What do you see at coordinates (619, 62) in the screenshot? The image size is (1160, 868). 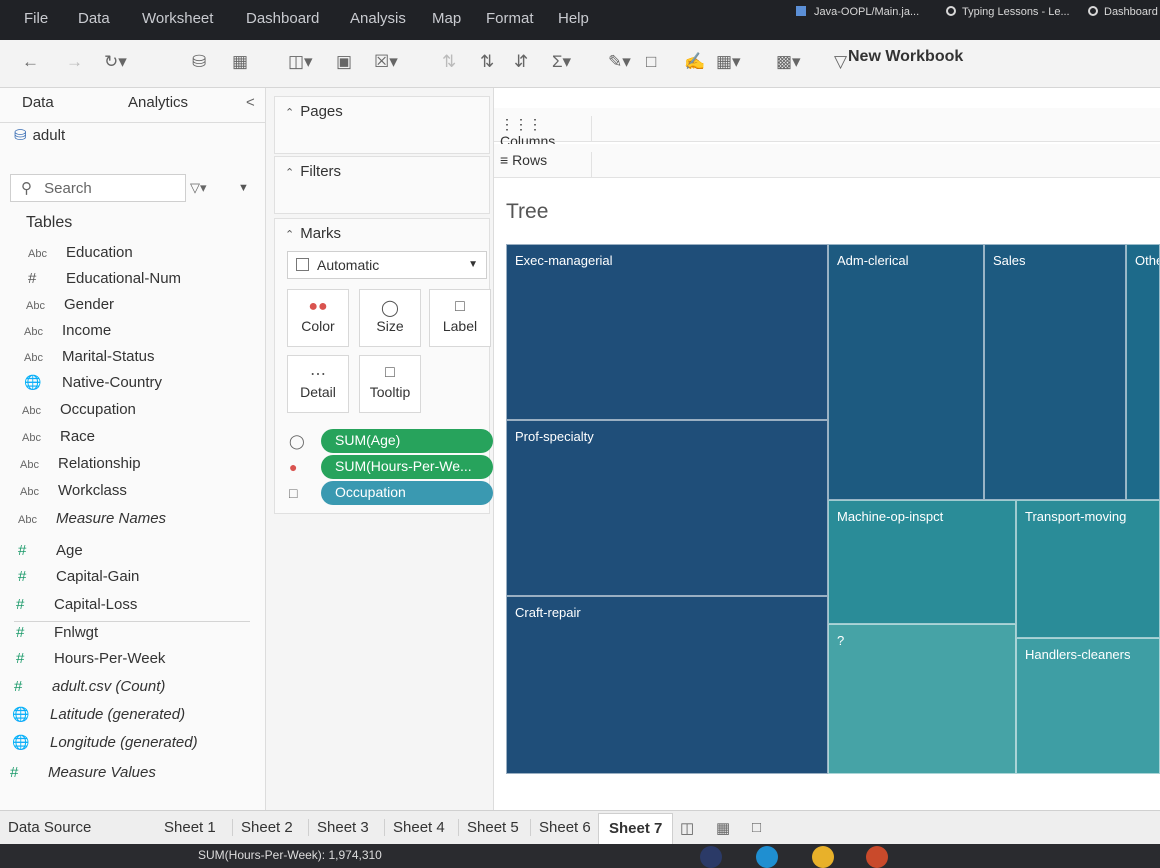 I see `highlight-icon: ✎▾` at bounding box center [619, 62].